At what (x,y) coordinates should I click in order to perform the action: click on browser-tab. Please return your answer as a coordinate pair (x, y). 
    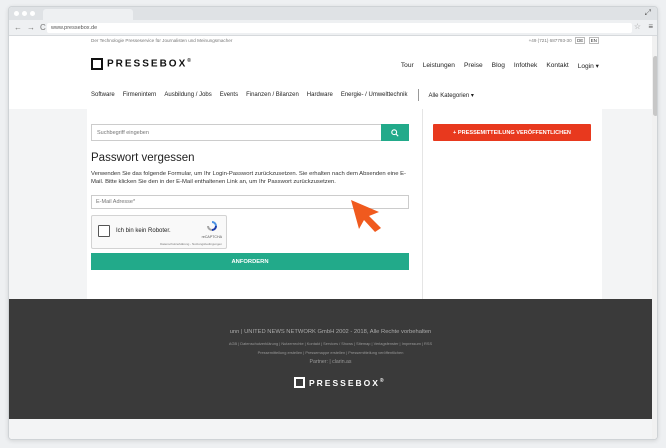
    Looking at the image, I should click on (88, 14).